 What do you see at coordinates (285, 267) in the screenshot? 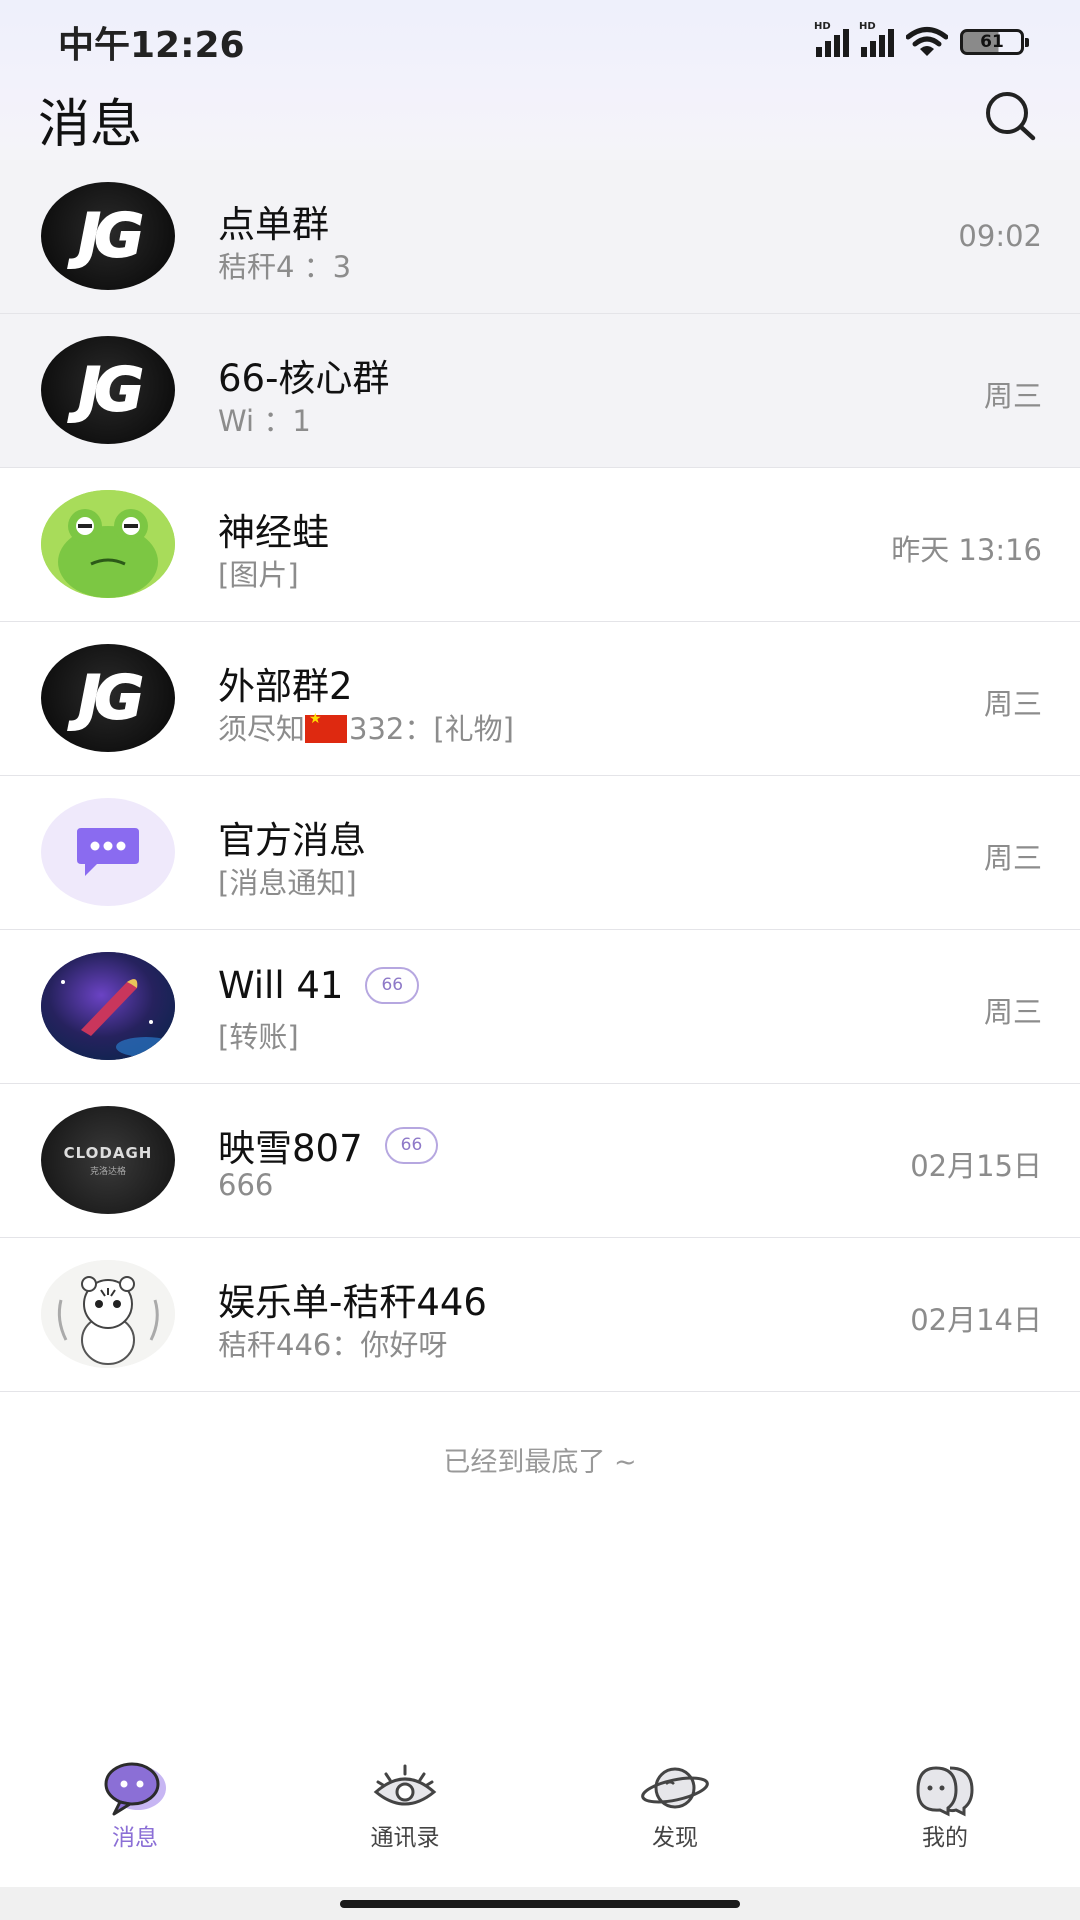
I see `conversation-preview: 秸秆4 ：3` at bounding box center [285, 267].